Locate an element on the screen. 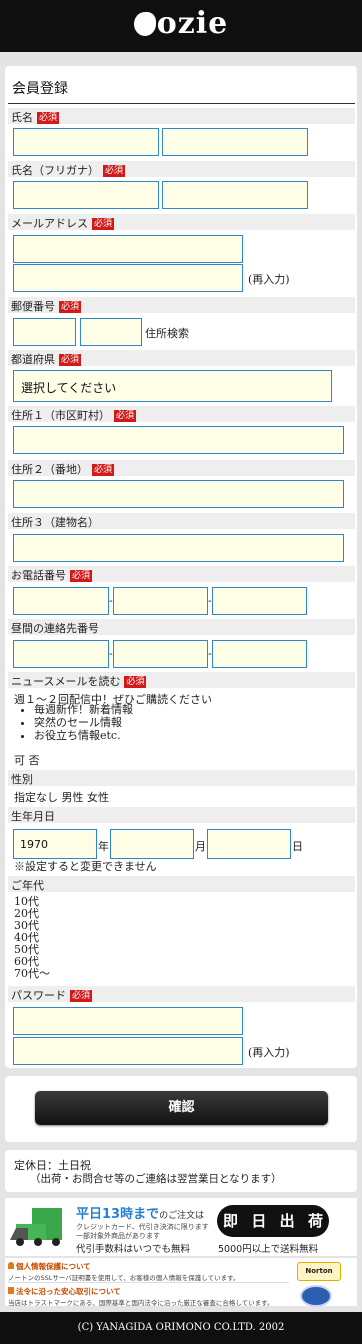 This screenshot has height=1344, width=362. title-divider is located at coordinates (181, 103).